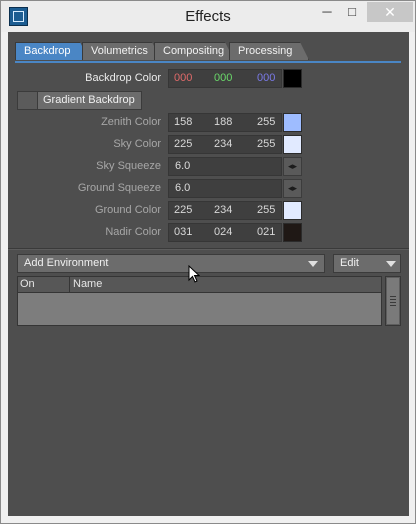  I want to click on zenith-color-field: 158 188 255, so click(225, 122).